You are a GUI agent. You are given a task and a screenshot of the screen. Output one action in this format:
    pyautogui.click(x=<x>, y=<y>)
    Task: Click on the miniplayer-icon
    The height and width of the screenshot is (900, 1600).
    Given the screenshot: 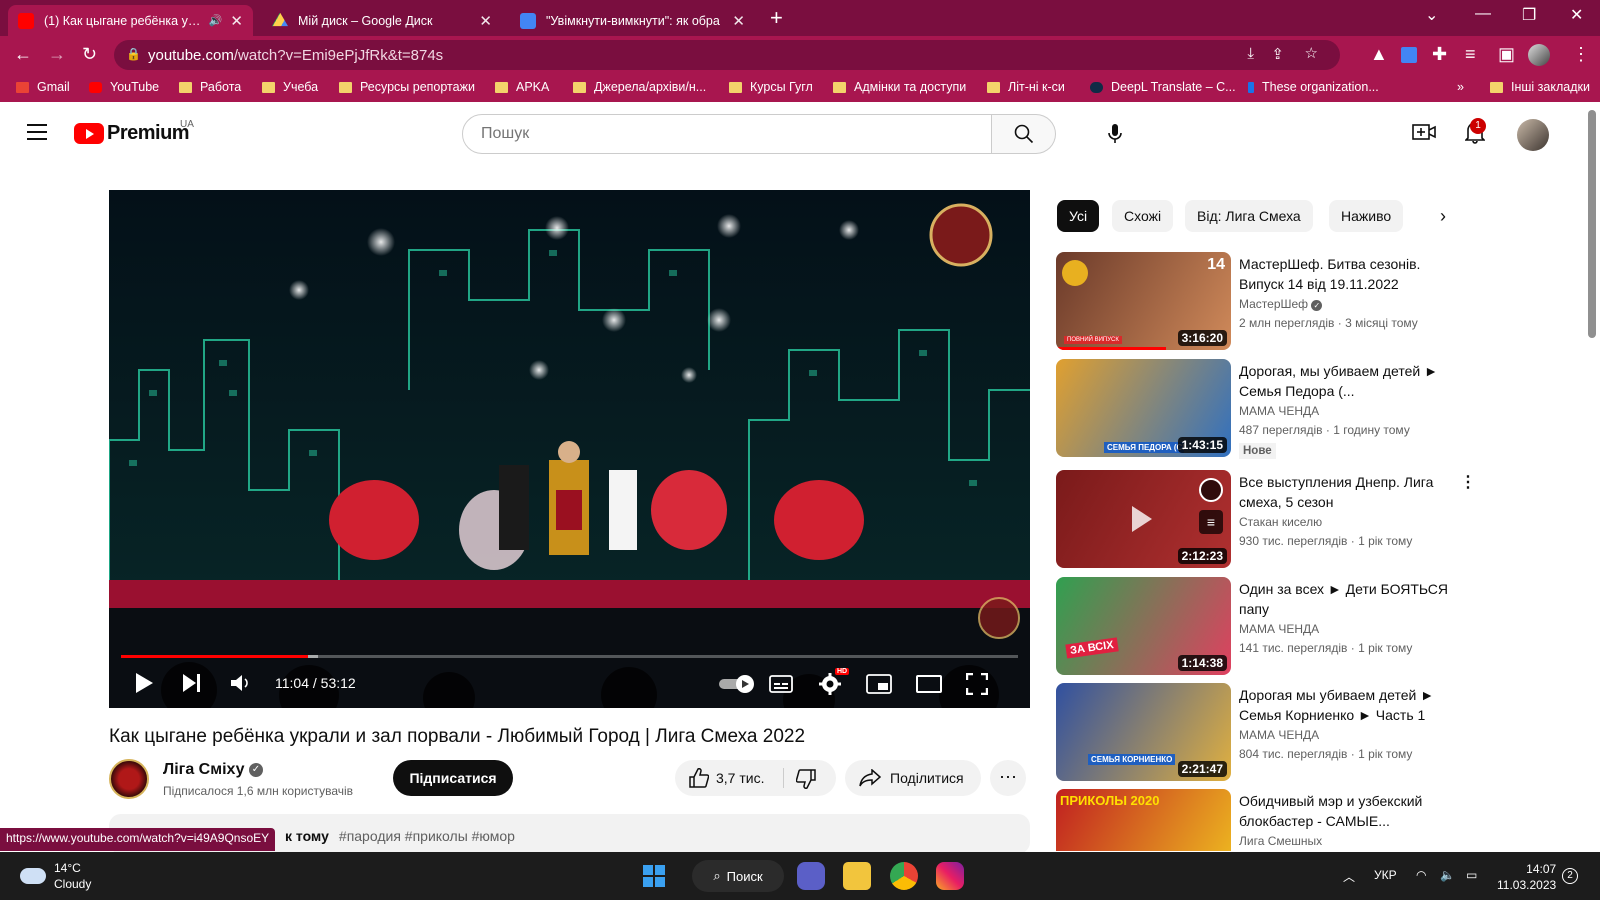 What is the action you would take?
    pyautogui.click(x=879, y=684)
    